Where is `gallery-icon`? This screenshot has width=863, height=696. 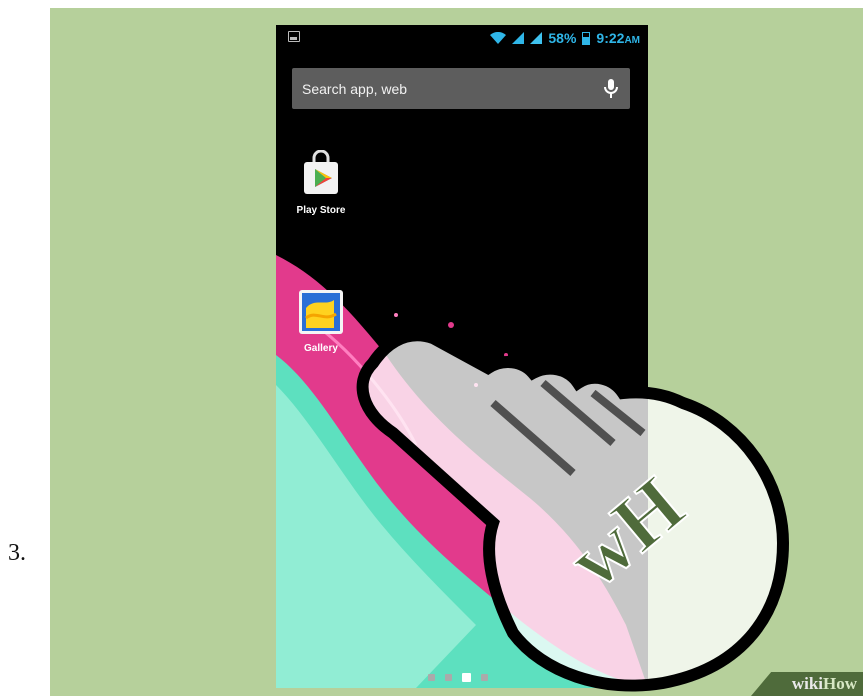
gallery-icon is located at coordinates (321, 312).